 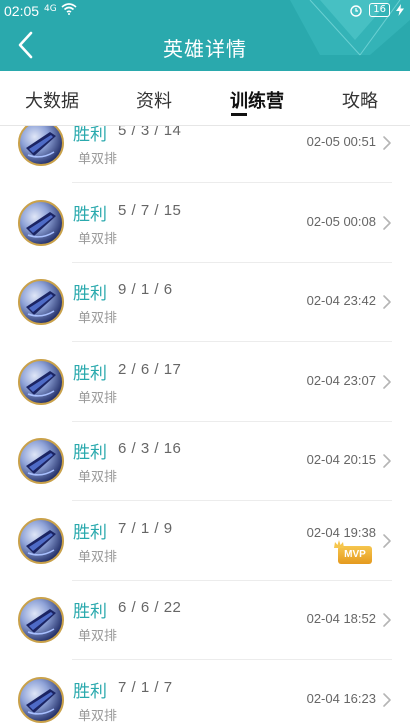 I want to click on match-kda: 7 / 1 / 7, so click(x=145, y=687).